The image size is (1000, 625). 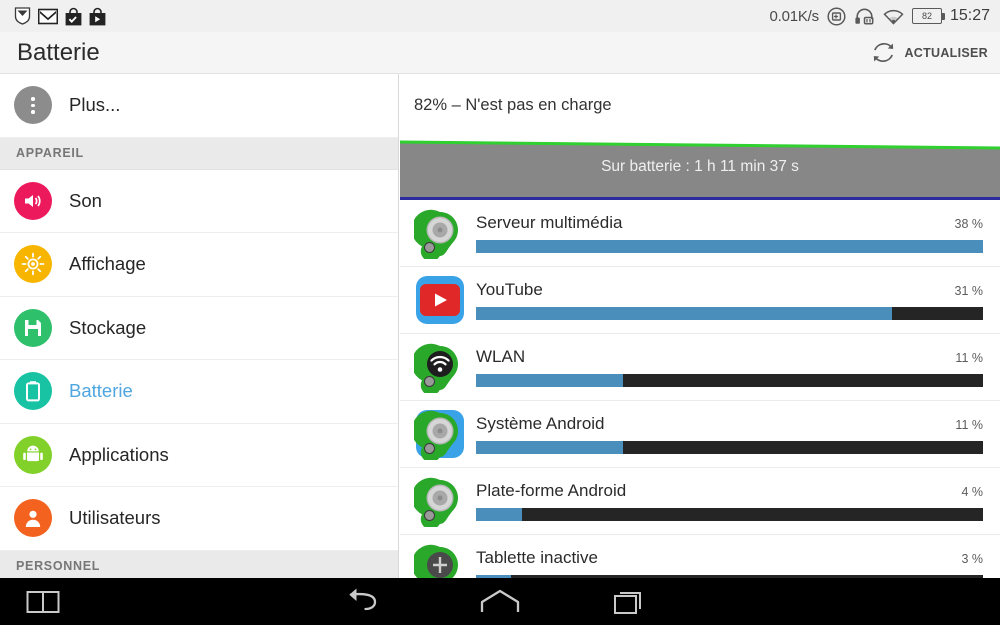 I want to click on battery-status-text: 82% – N'est pas en charge, so click(x=700, y=105).